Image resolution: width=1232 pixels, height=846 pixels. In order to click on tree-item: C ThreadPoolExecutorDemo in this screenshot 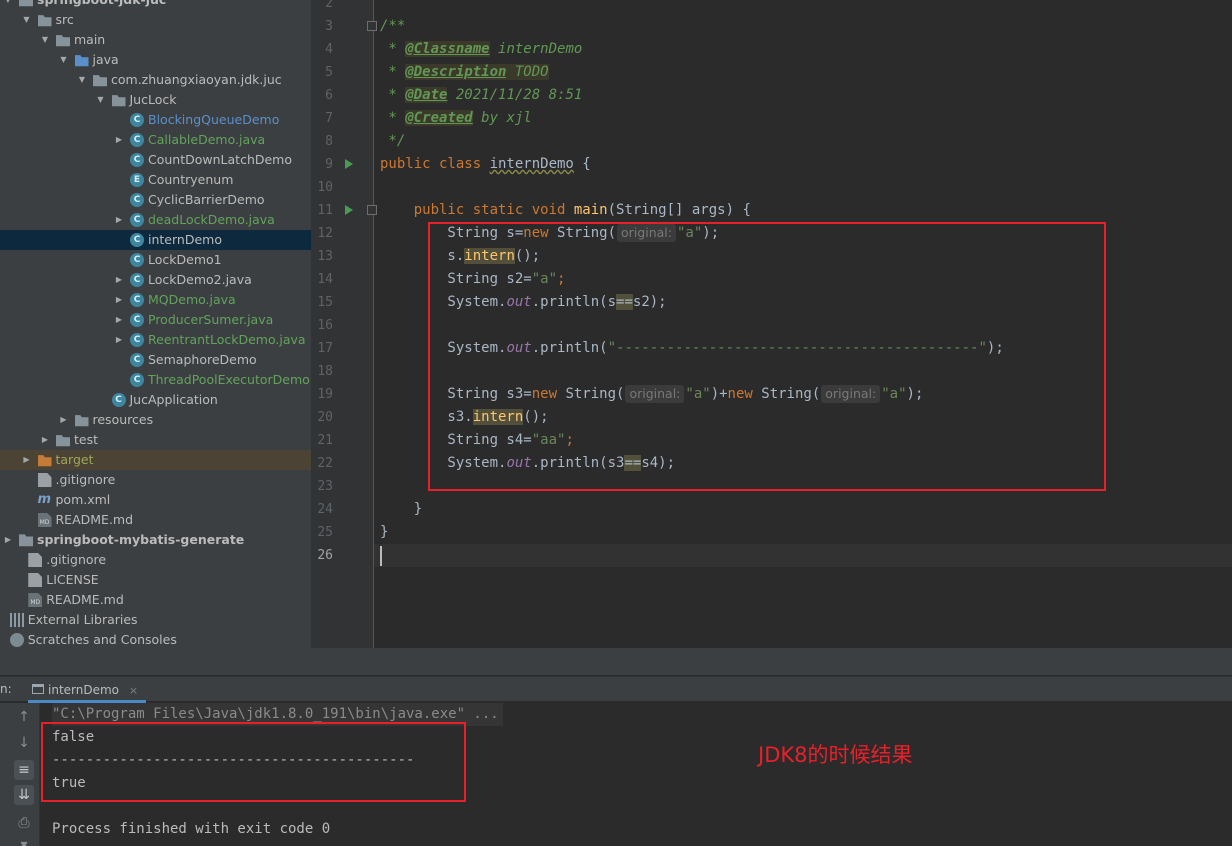, I will do `click(155, 380)`.